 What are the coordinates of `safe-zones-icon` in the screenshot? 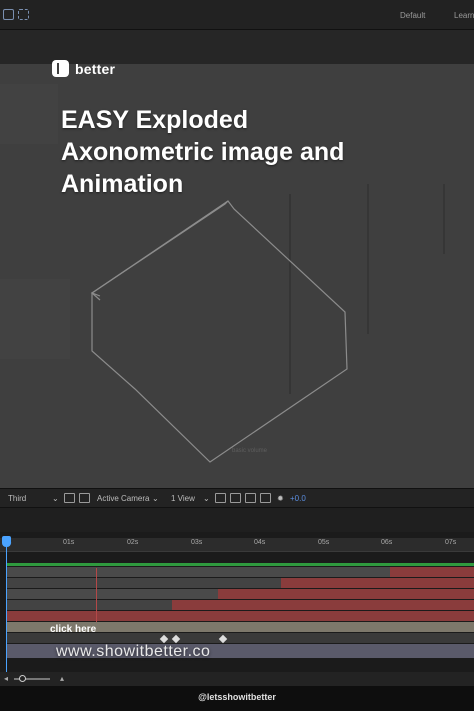 It's located at (84, 498).